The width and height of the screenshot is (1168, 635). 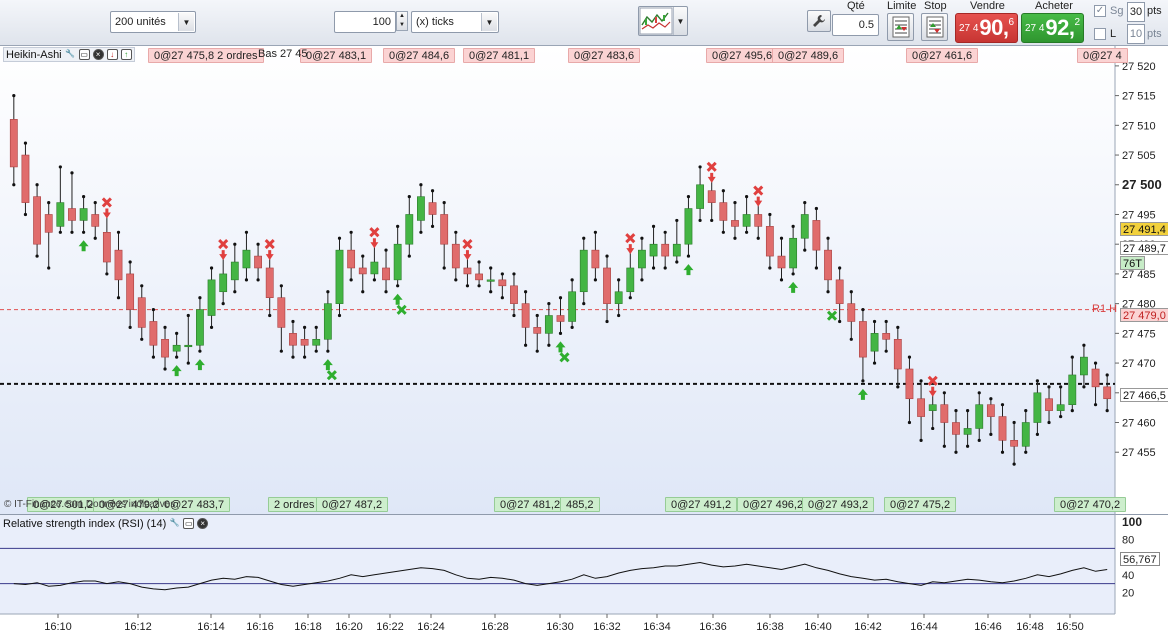 I want to click on sell-price-main: 90,, so click(x=994, y=27).